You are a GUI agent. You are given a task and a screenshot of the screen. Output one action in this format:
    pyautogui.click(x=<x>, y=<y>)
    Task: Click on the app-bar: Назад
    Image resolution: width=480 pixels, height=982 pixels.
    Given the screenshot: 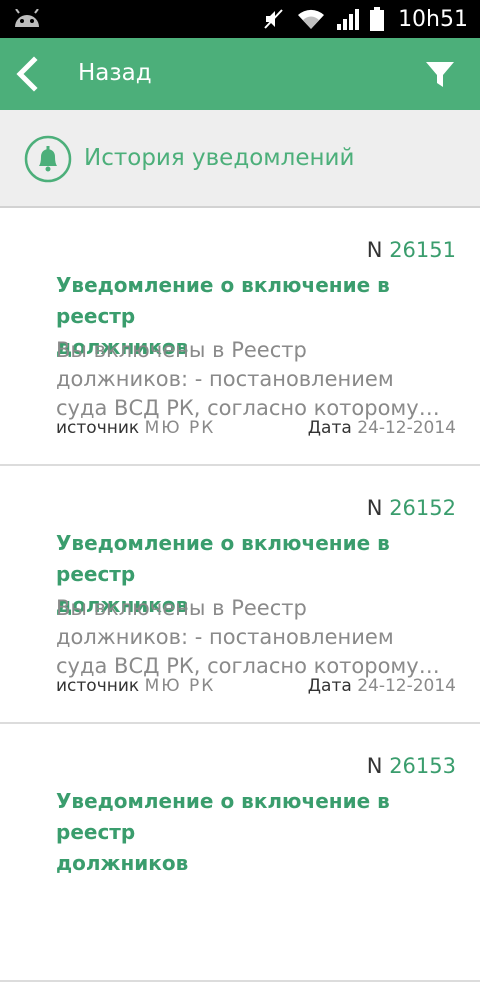 What is the action you would take?
    pyautogui.click(x=240, y=74)
    